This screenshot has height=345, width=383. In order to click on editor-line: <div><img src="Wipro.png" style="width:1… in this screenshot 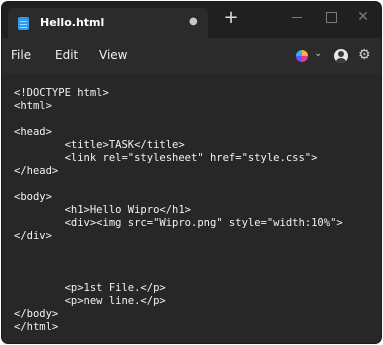, I will do `click(178, 223)`.